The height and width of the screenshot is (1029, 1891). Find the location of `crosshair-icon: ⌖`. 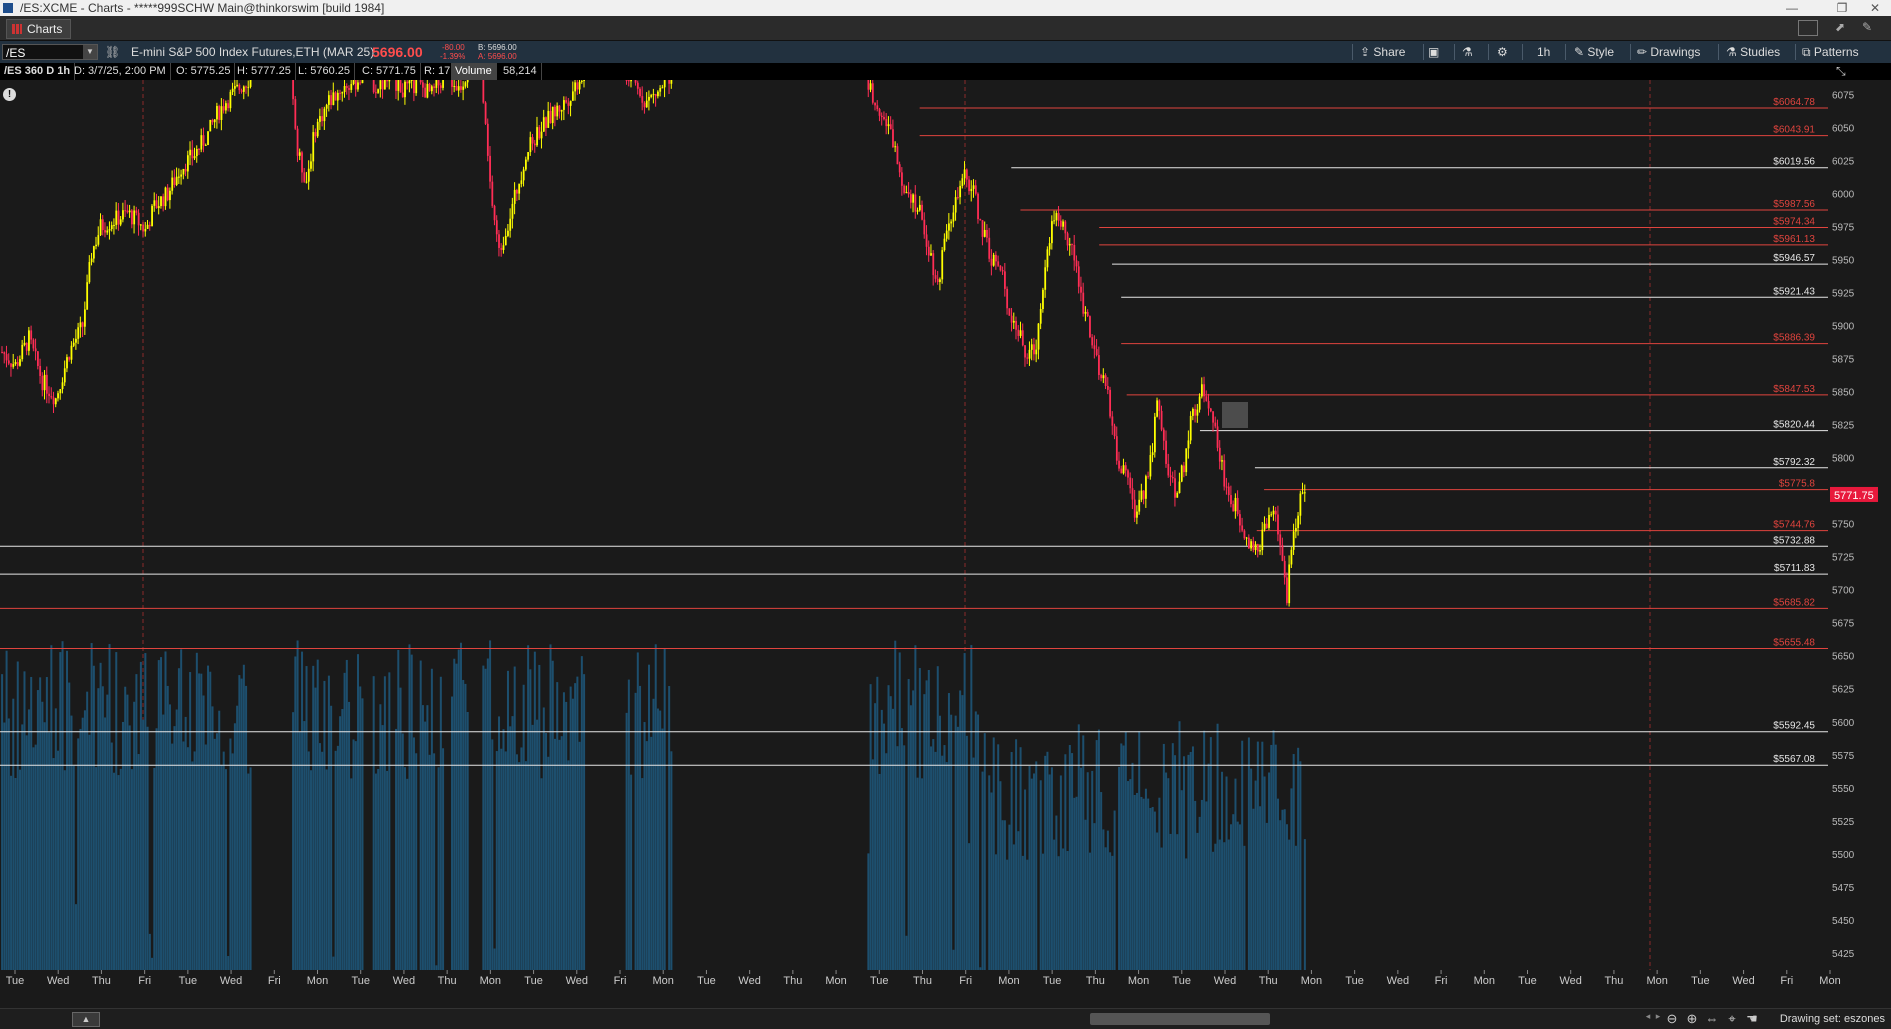

crosshair-icon: ⌖ is located at coordinates (1732, 1019).